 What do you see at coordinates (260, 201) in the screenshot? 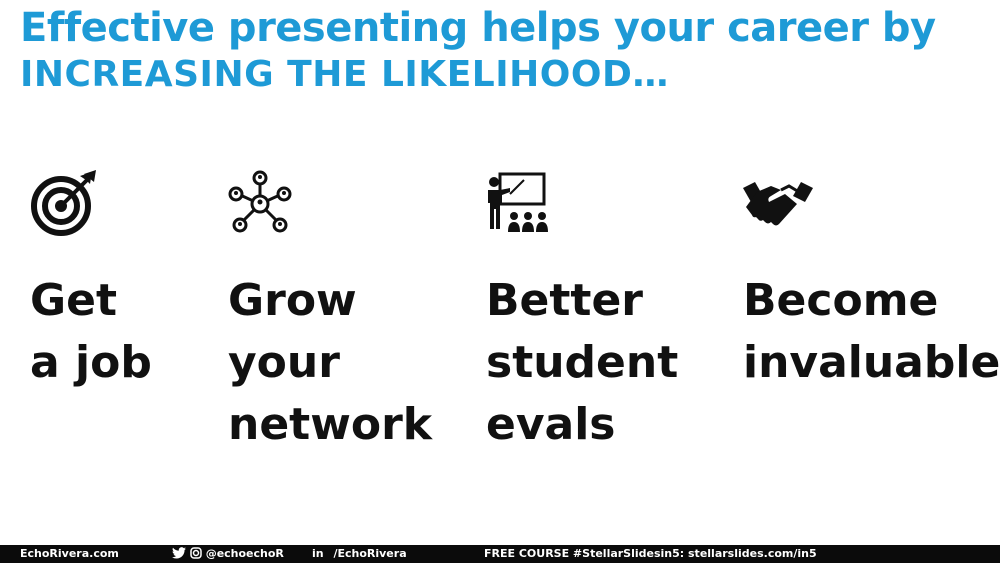
I see `network-icon` at bounding box center [260, 201].